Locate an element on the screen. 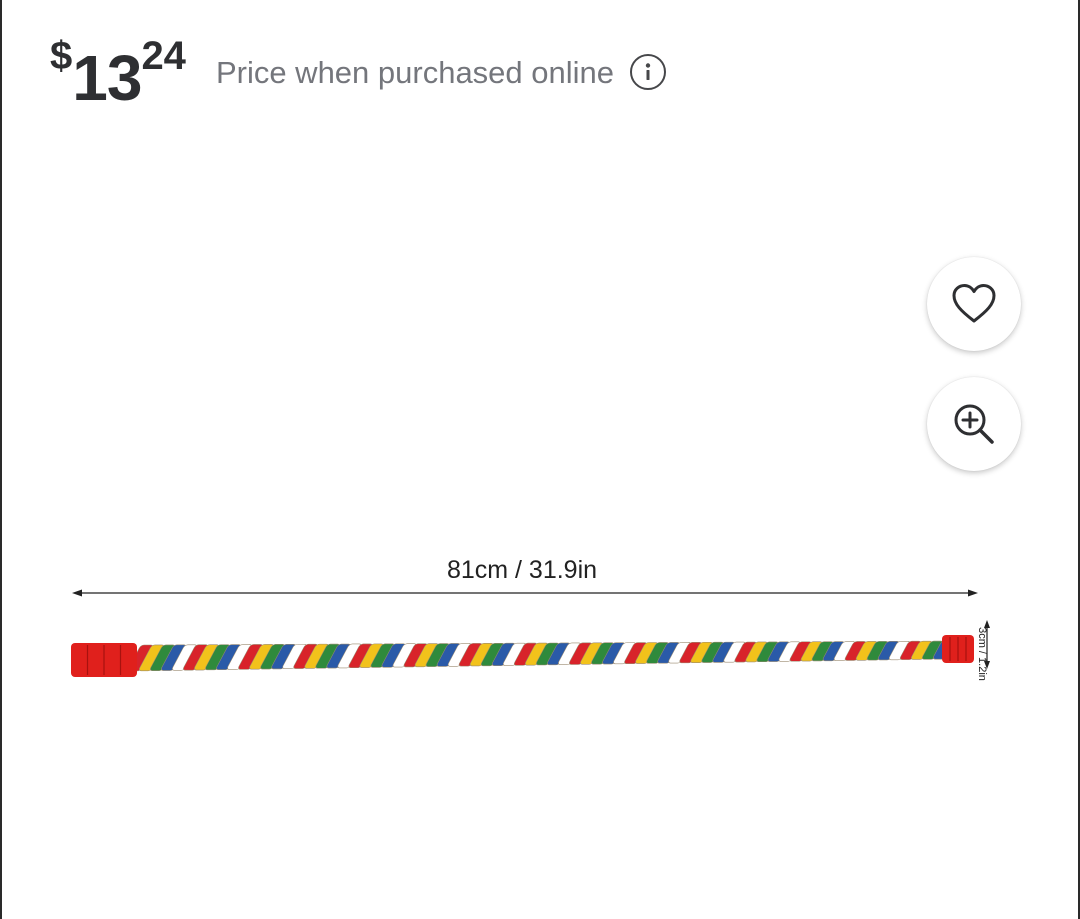 The width and height of the screenshot is (1080, 919). price-cents: 24 is located at coordinates (163, 56).